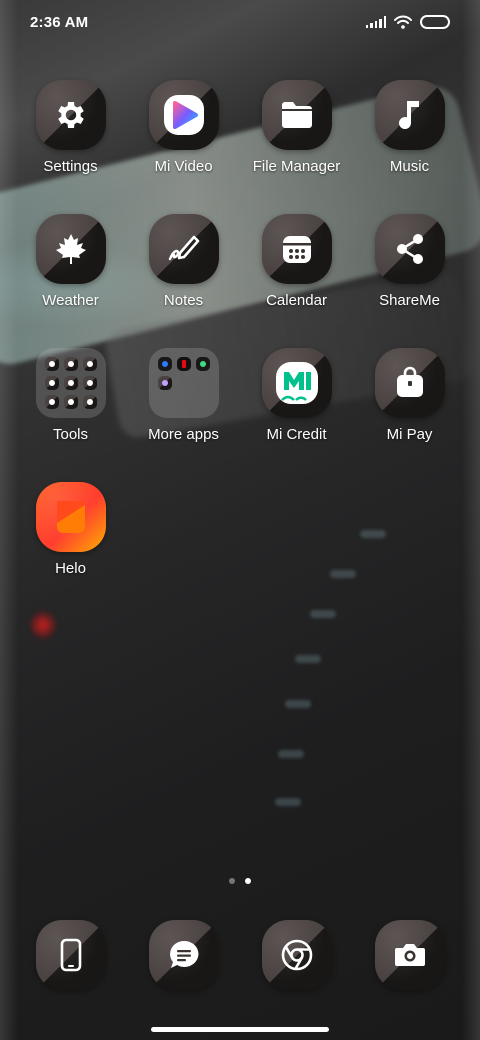 This screenshot has width=480, height=1040. I want to click on pen-icon, so click(183, 249).